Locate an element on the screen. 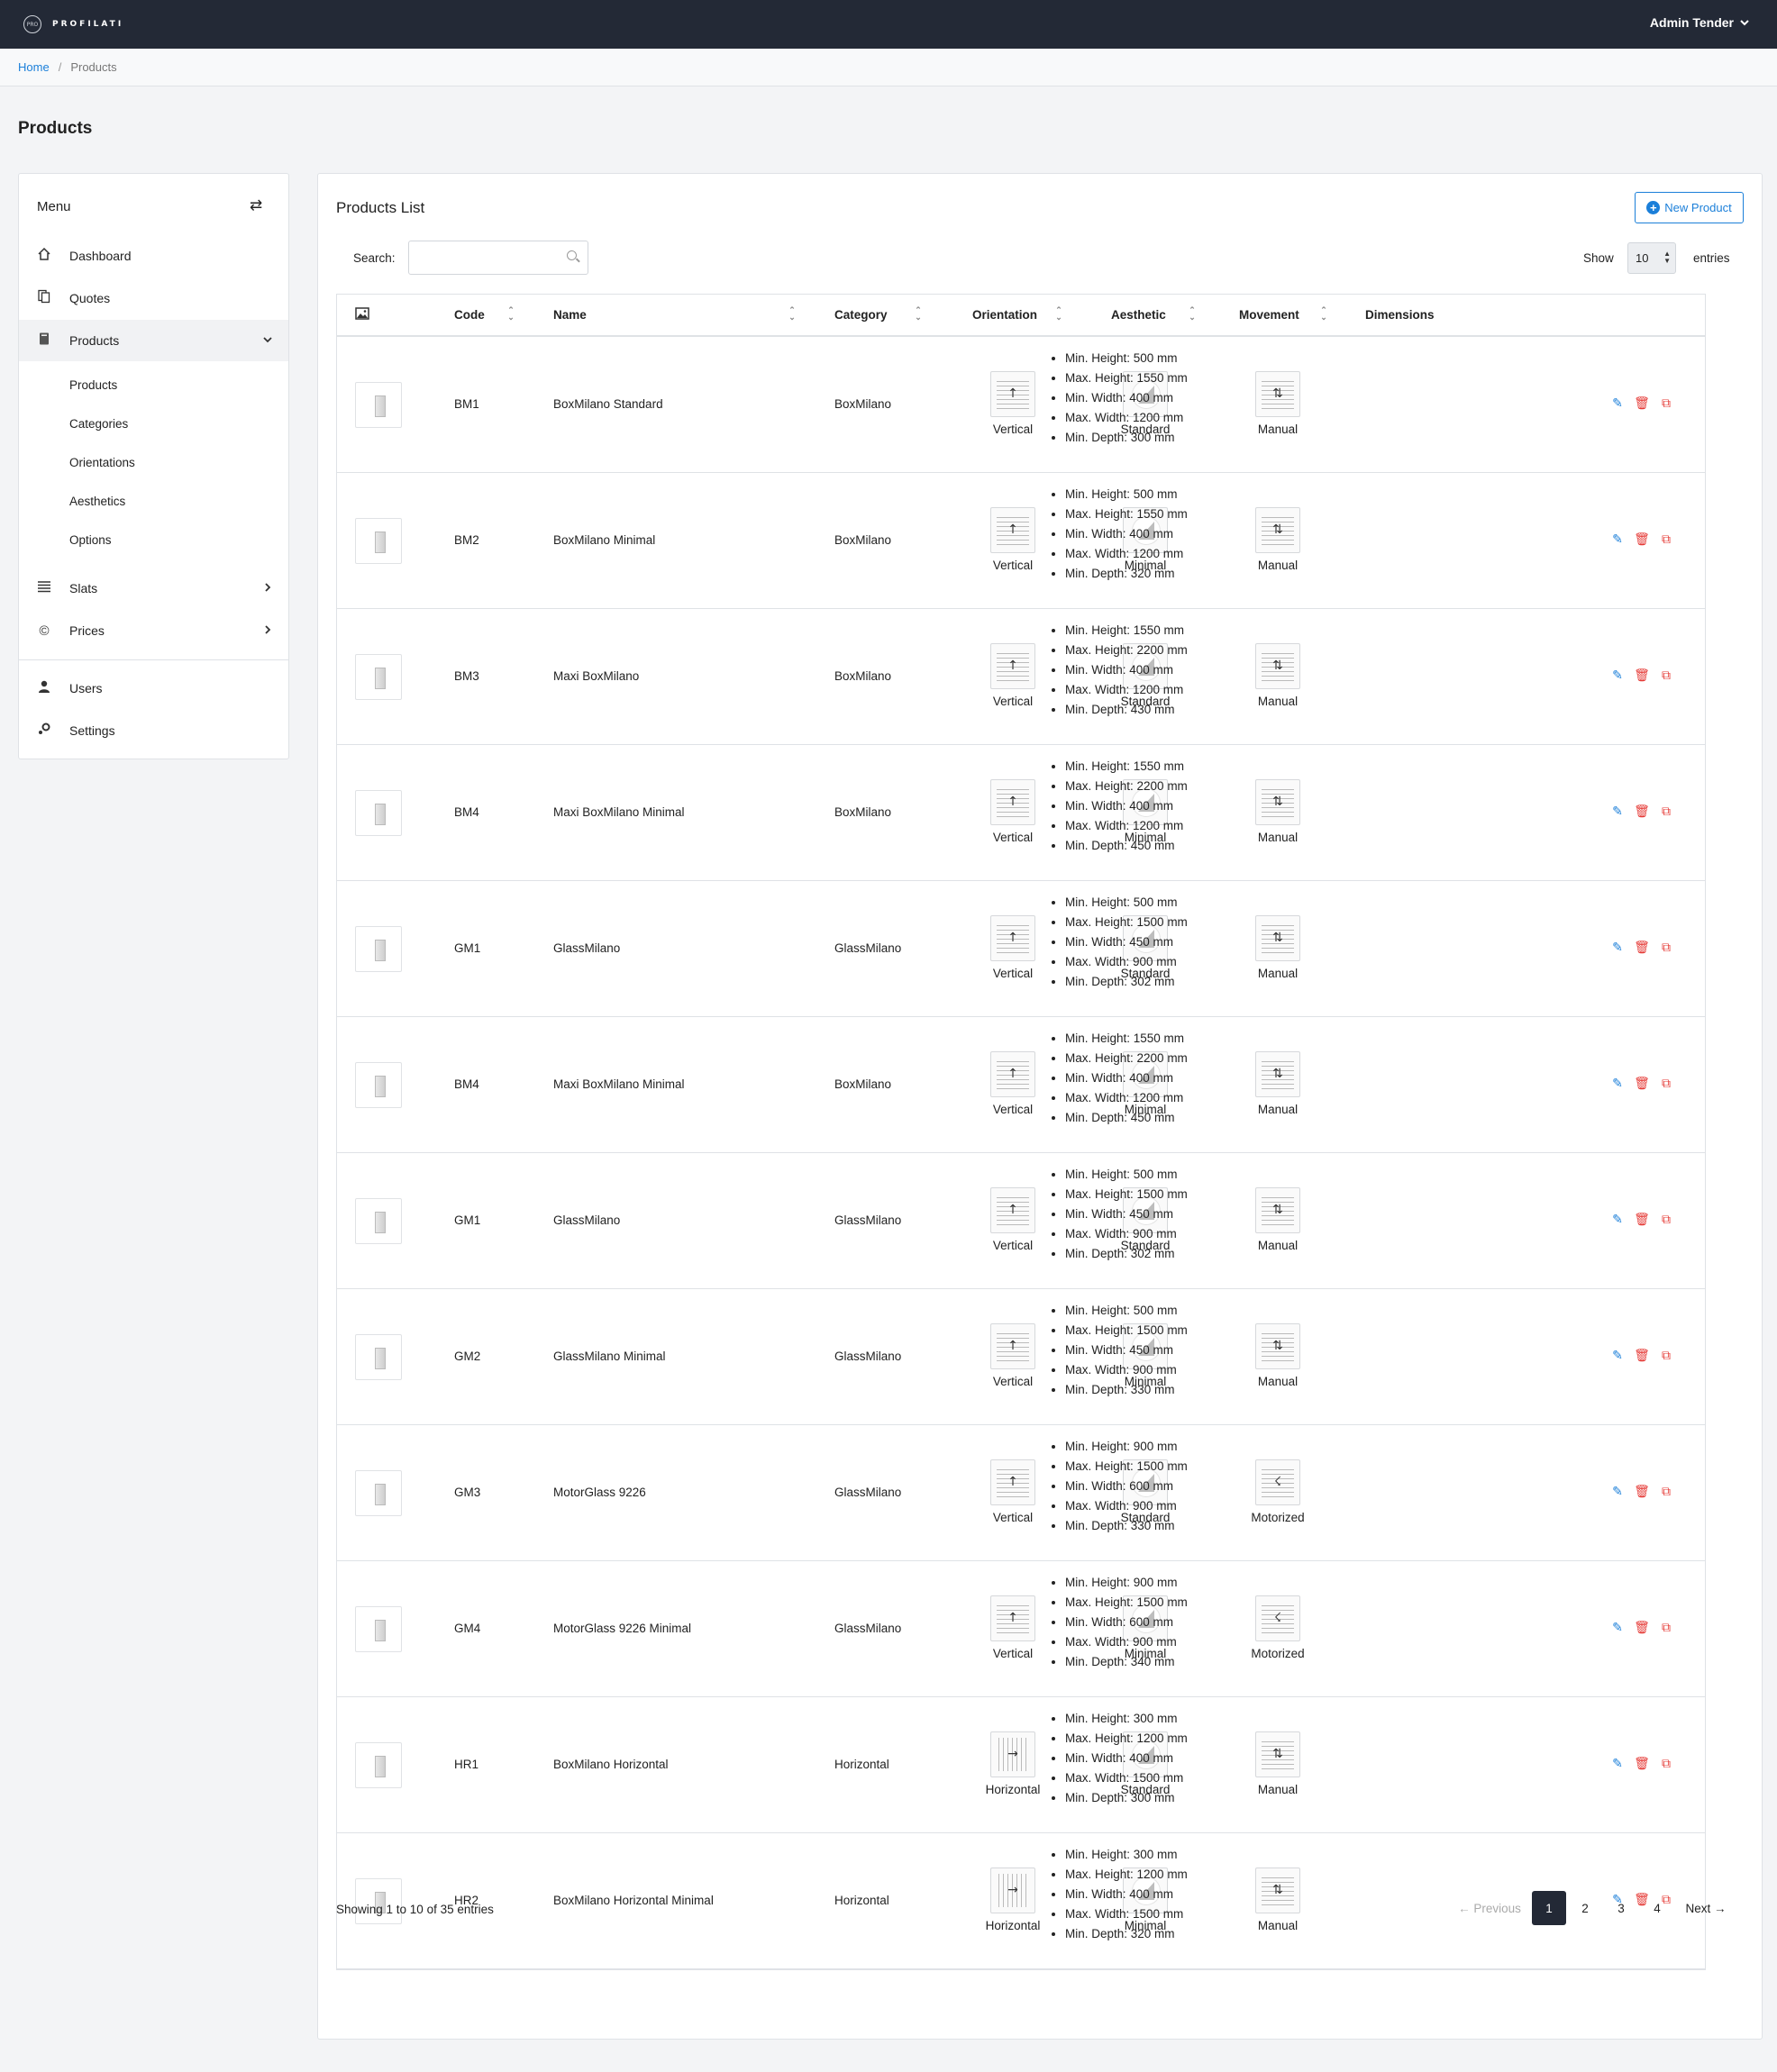  direction-arrow-icon: ↑ is located at coordinates (1012, 938).